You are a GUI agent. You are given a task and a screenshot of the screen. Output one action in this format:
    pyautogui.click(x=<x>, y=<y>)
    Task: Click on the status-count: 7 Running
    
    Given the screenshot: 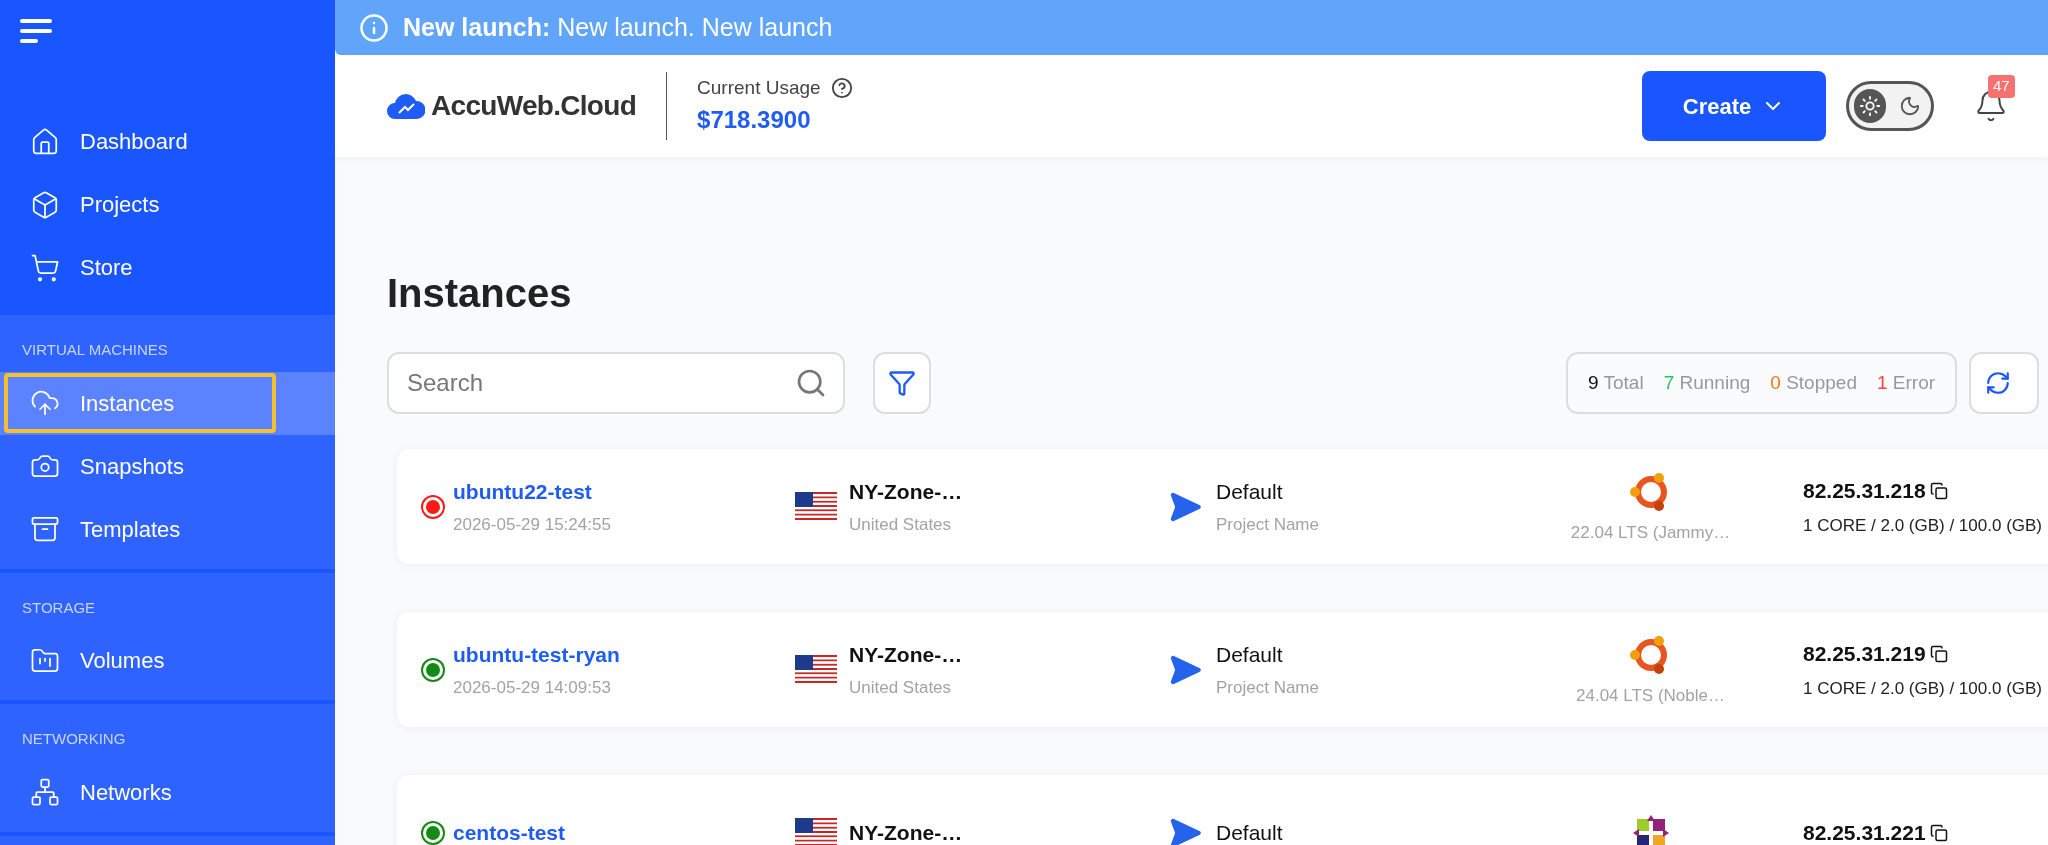 What is the action you would take?
    pyautogui.click(x=1707, y=382)
    